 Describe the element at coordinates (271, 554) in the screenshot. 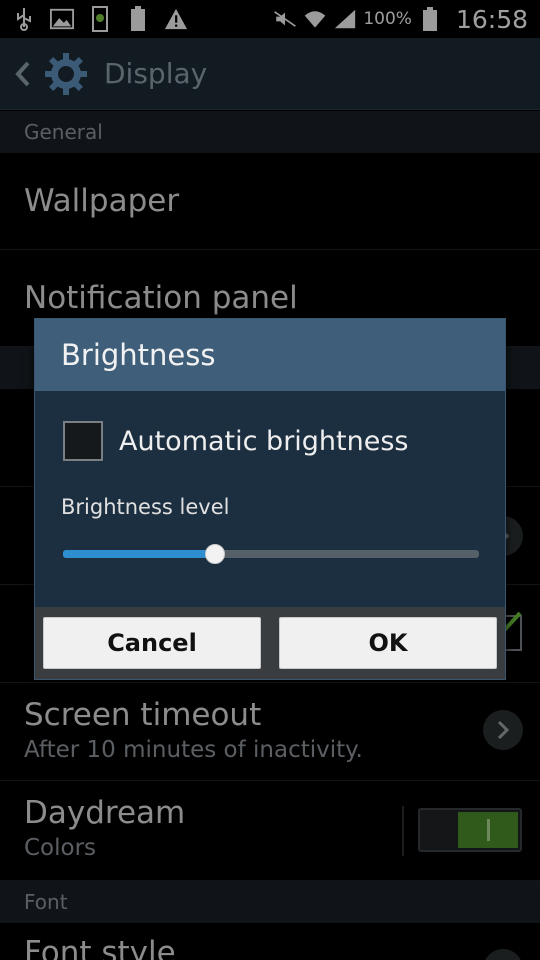

I see `brightness-slider` at that location.